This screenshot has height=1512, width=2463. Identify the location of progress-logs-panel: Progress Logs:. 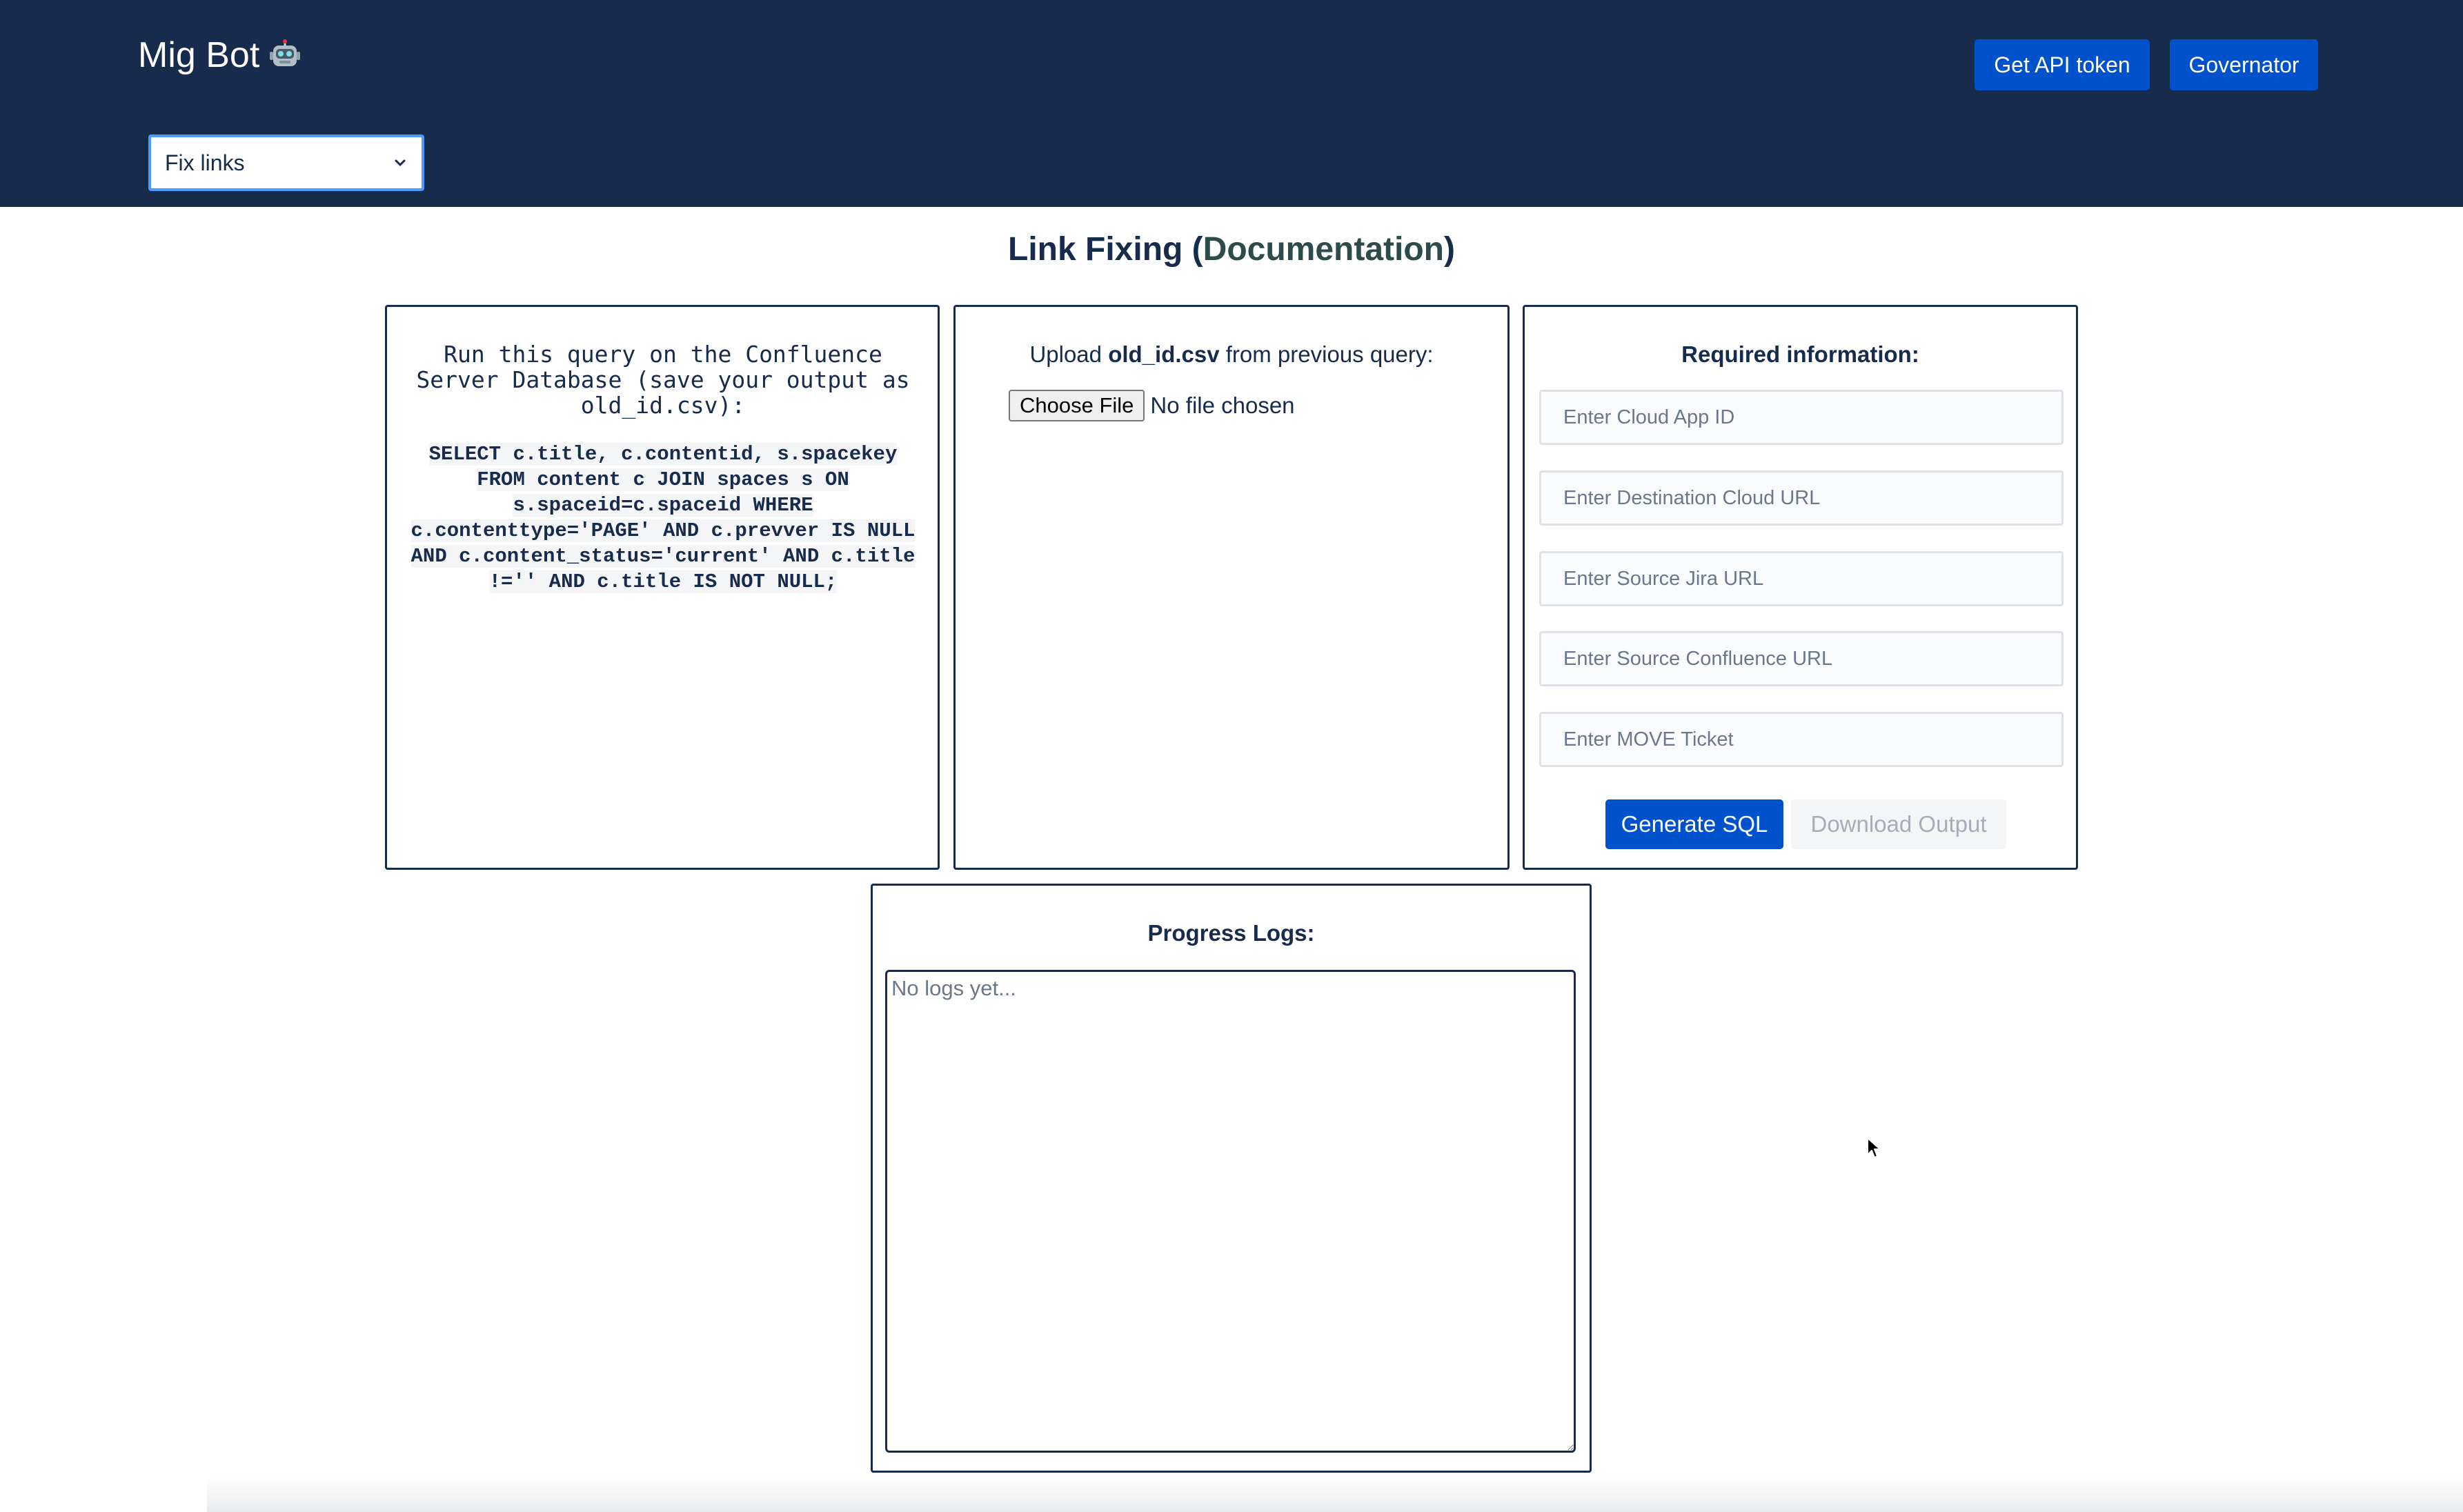
(1231, 1178).